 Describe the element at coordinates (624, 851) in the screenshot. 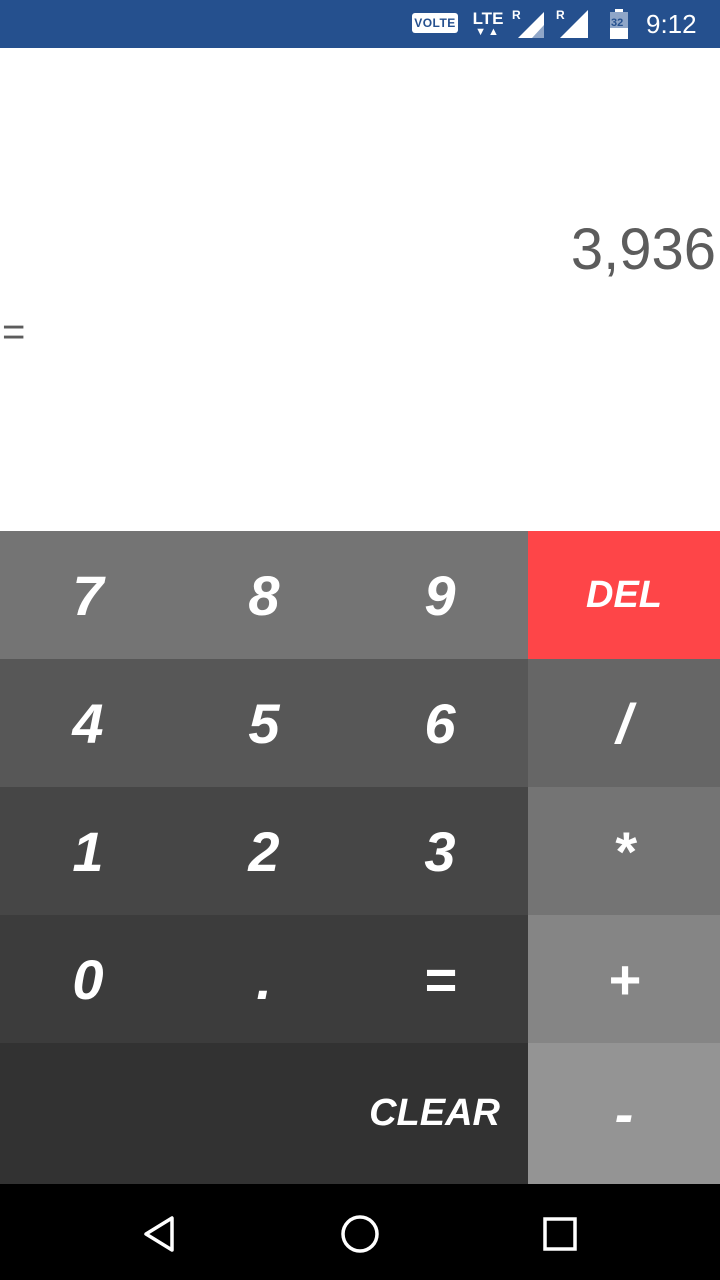

I see `multiply-button: *` at that location.